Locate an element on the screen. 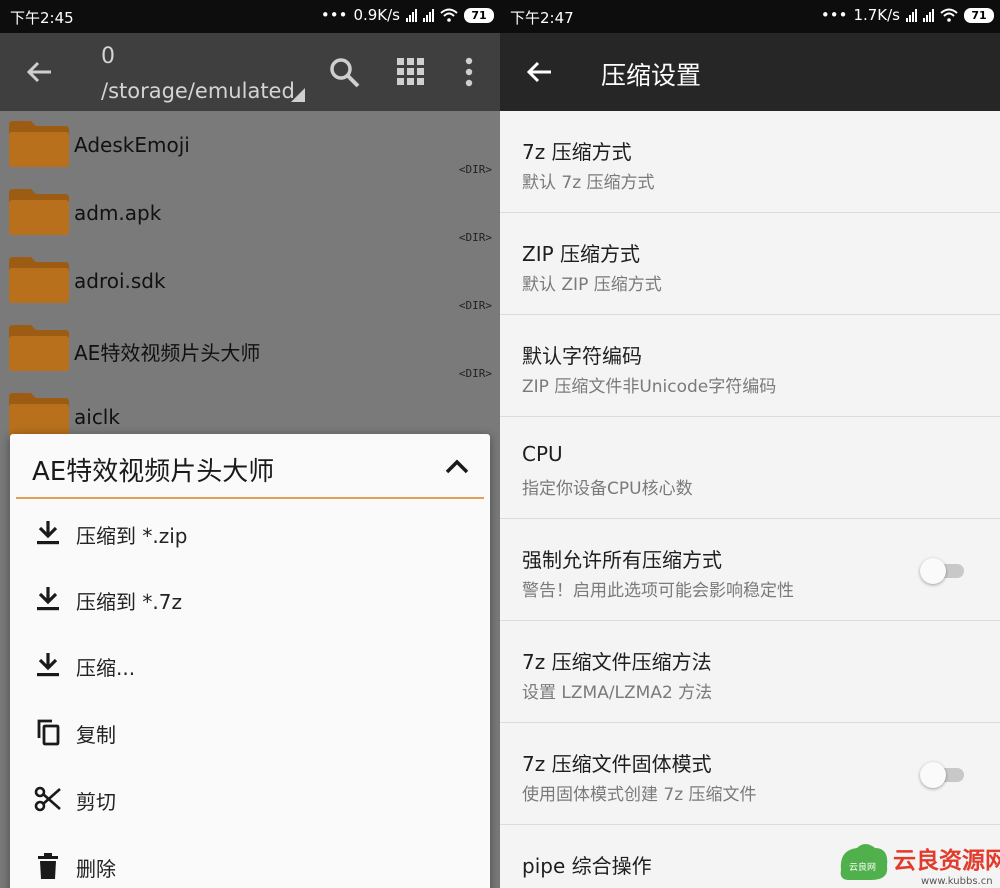 The width and height of the screenshot is (1000, 888). scissors-icon is located at coordinates (47, 799).